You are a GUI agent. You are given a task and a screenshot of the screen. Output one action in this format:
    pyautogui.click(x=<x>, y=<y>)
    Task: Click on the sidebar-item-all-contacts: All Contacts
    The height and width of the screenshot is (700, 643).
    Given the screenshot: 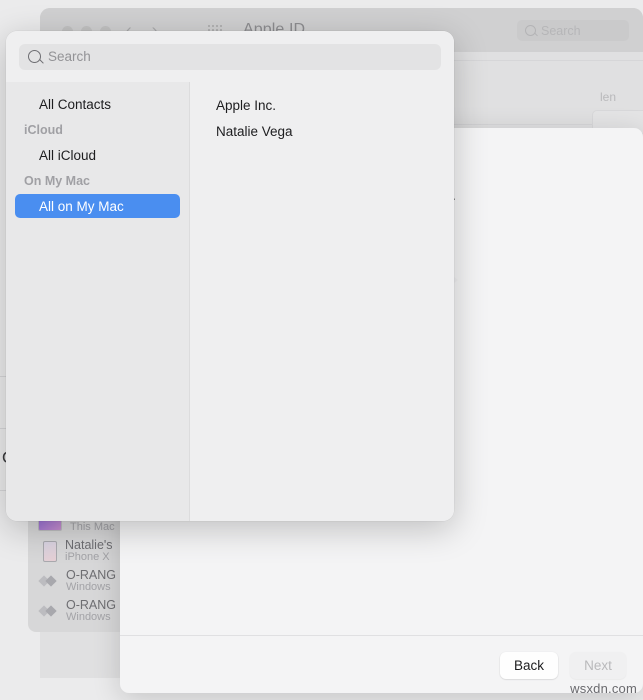 What is the action you would take?
    pyautogui.click(x=97, y=104)
    